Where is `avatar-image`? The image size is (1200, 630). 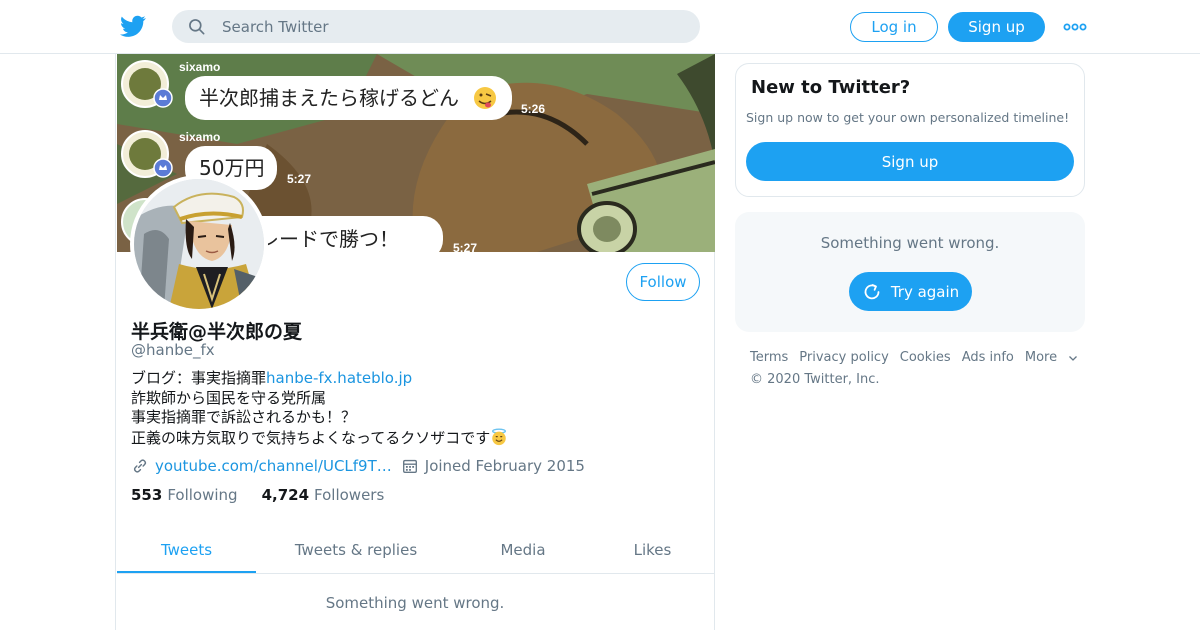
avatar-image is located at coordinates (199, 244).